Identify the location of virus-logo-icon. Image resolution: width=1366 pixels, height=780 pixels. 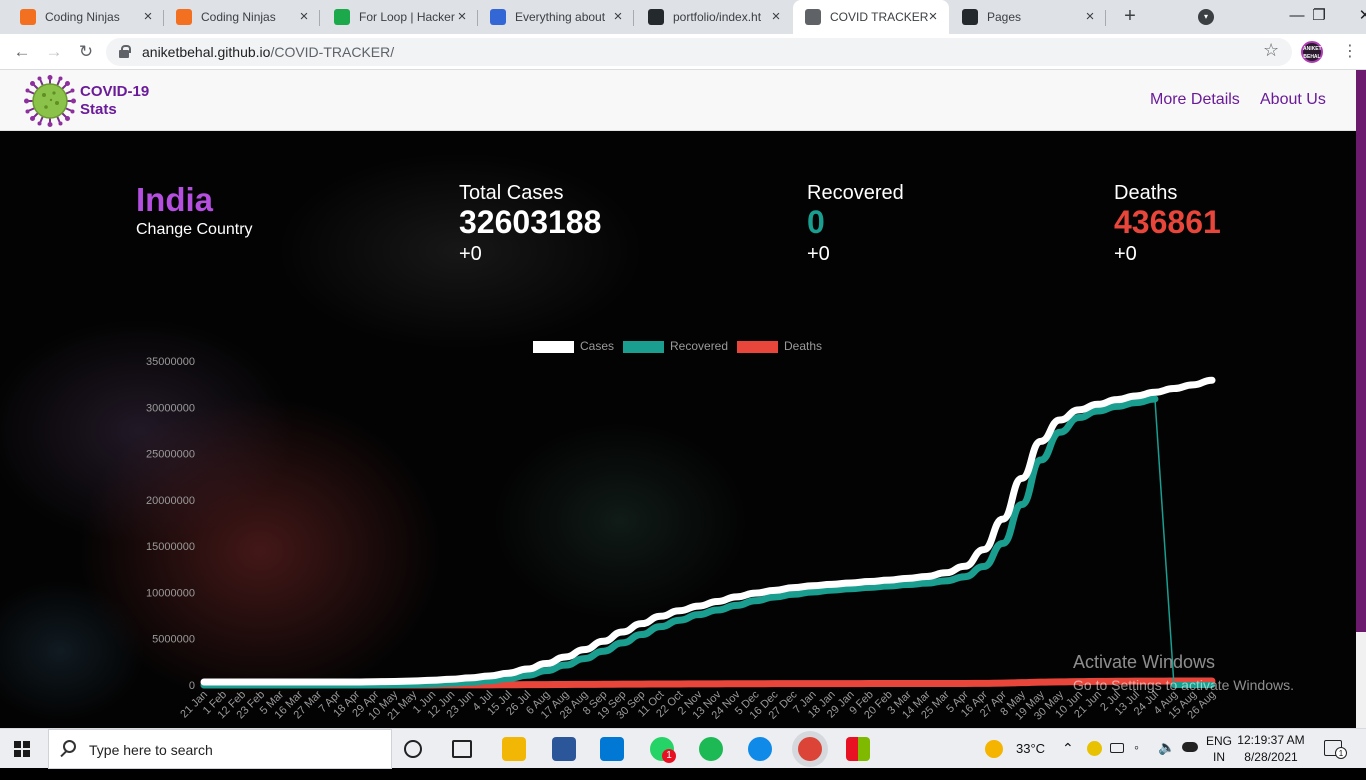
(50, 101).